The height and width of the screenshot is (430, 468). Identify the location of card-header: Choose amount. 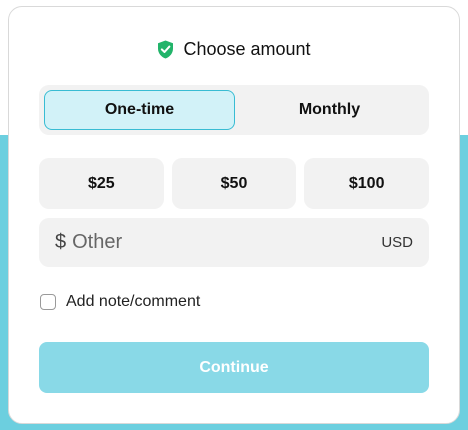
(234, 49).